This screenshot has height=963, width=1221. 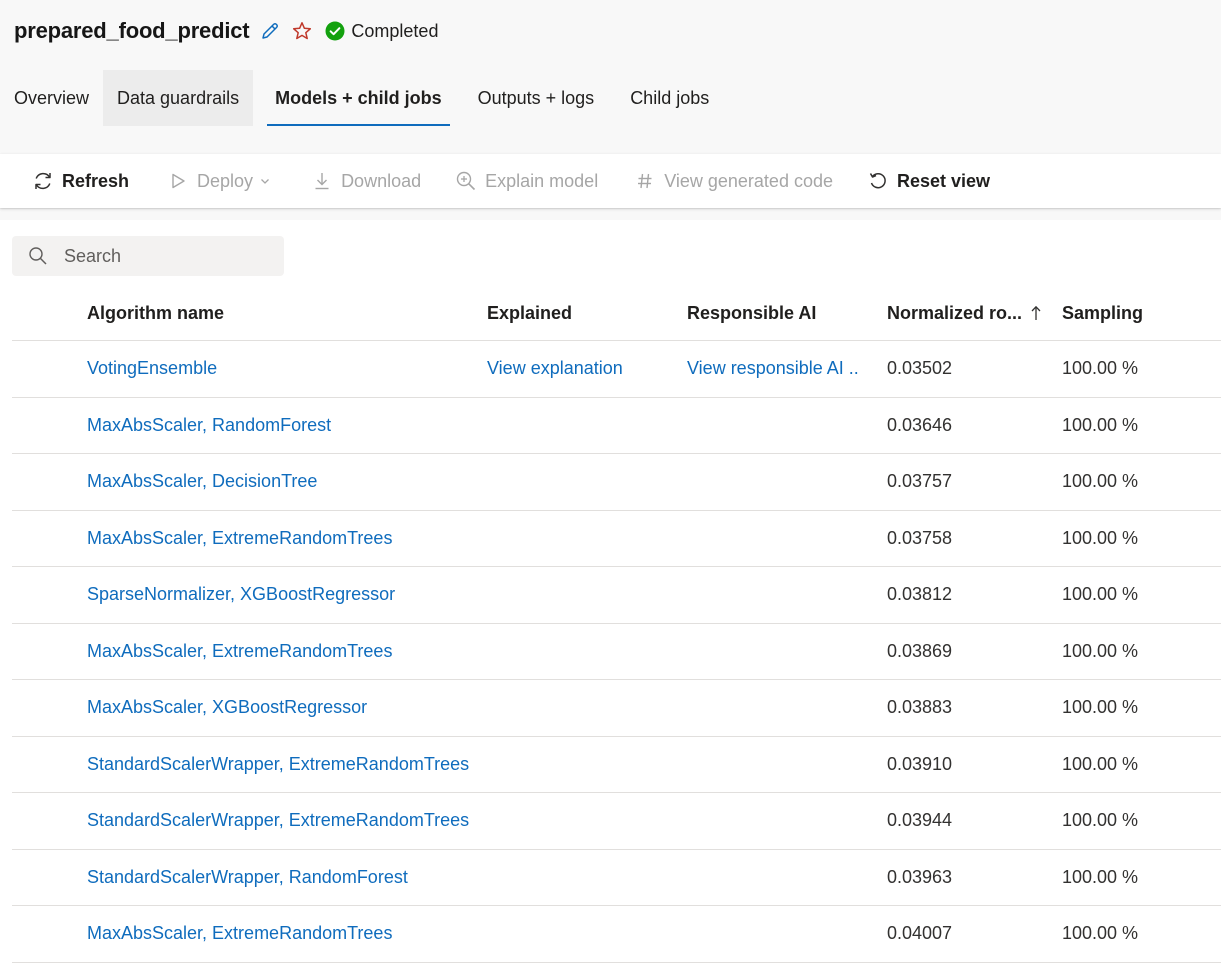 I want to click on star-icon, so click(x=302, y=31).